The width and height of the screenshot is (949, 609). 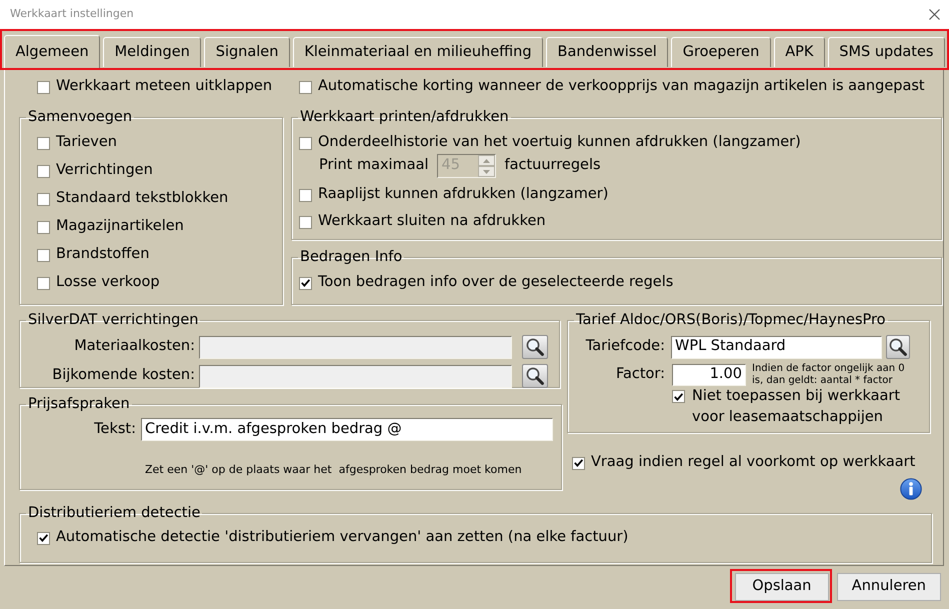 I want to click on checkbox-label: Niet toepassen bij werkkaart voor leasemaatschappijen, so click(x=797, y=407).